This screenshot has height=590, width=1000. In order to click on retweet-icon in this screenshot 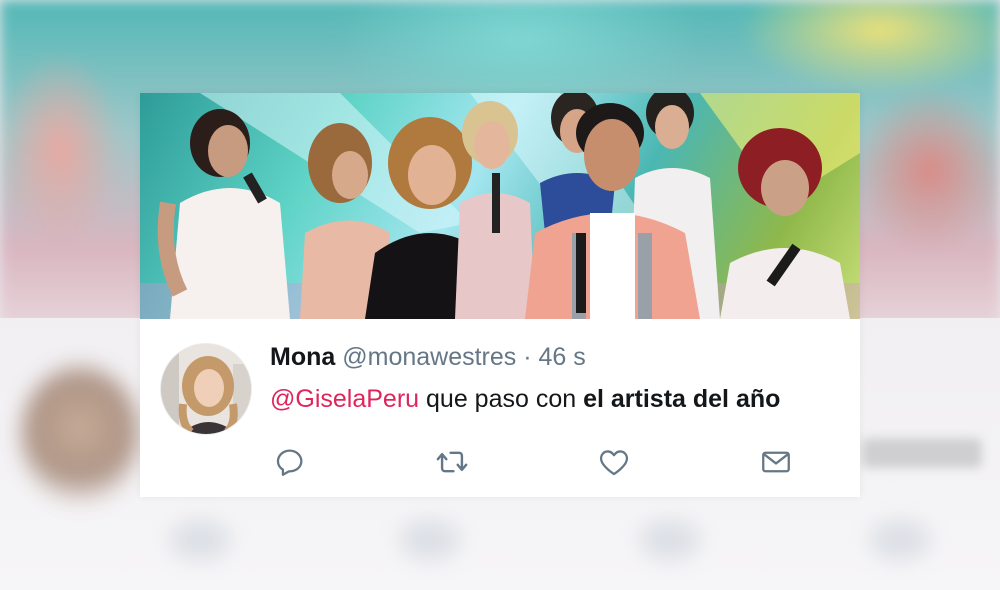, I will do `click(452, 462)`.